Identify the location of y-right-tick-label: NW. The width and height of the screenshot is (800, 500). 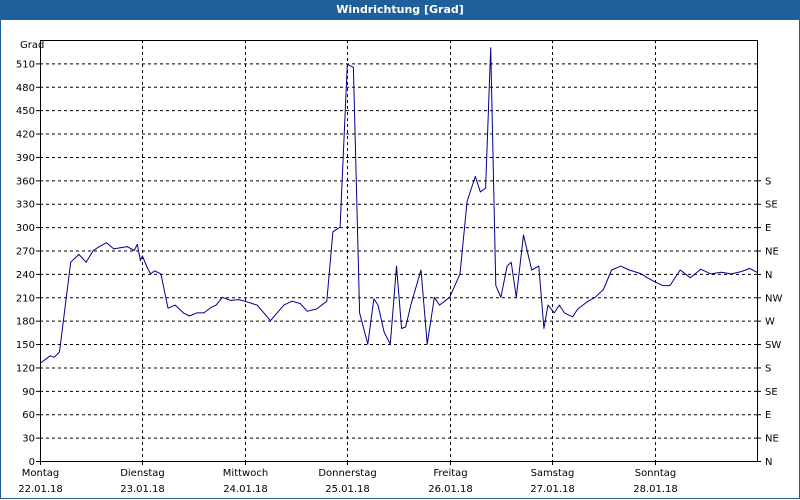
(773, 298).